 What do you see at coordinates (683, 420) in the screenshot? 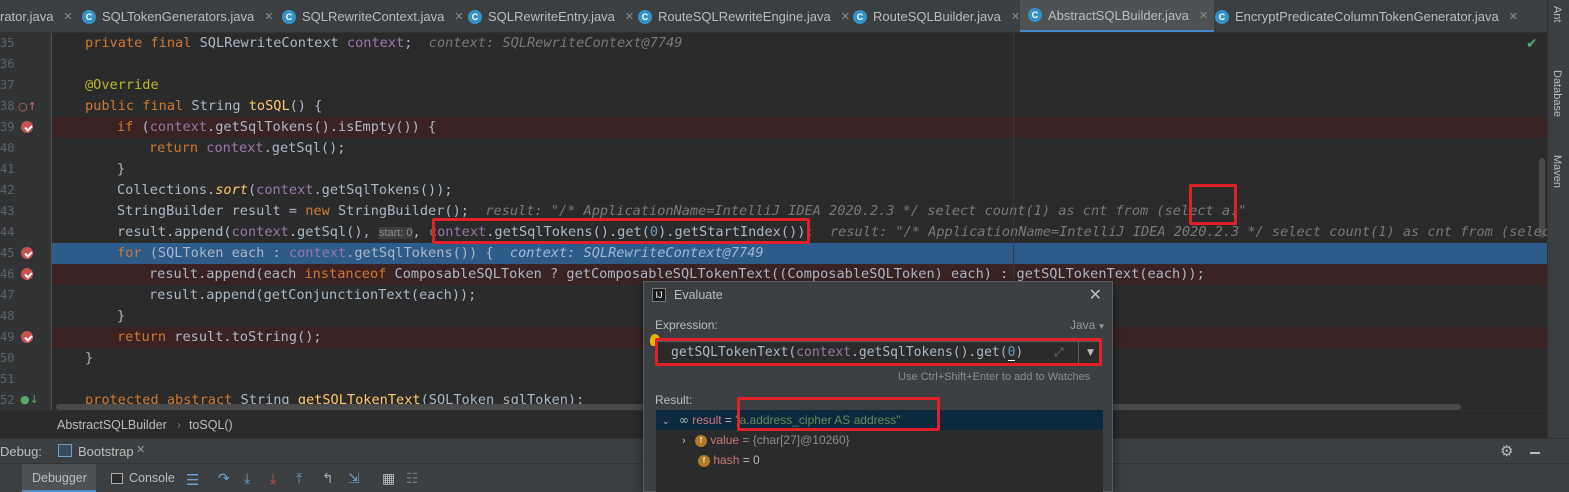
I see `watch-glasses-icon: ∞` at bounding box center [683, 420].